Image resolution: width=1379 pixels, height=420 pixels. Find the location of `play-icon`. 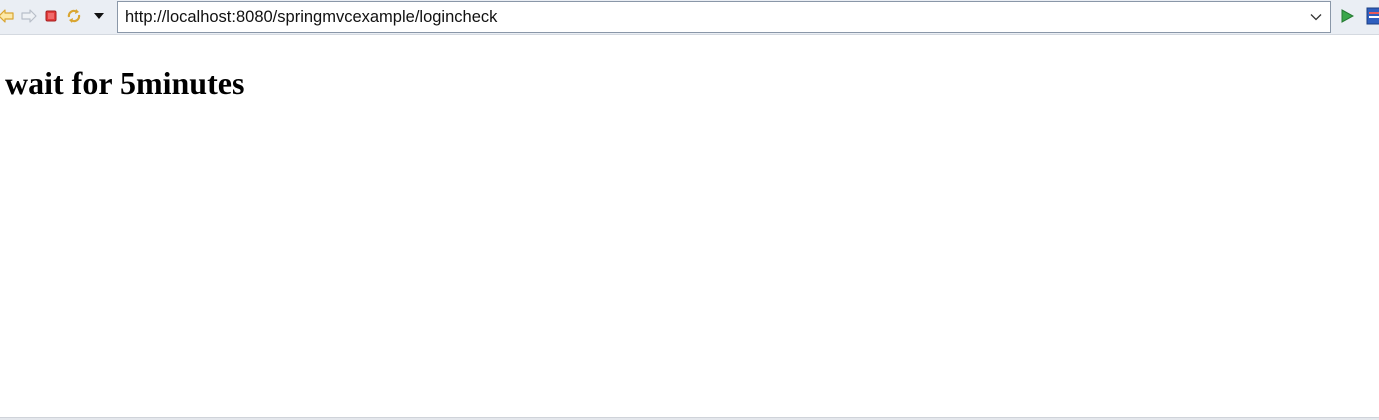

play-icon is located at coordinates (1347, 16).